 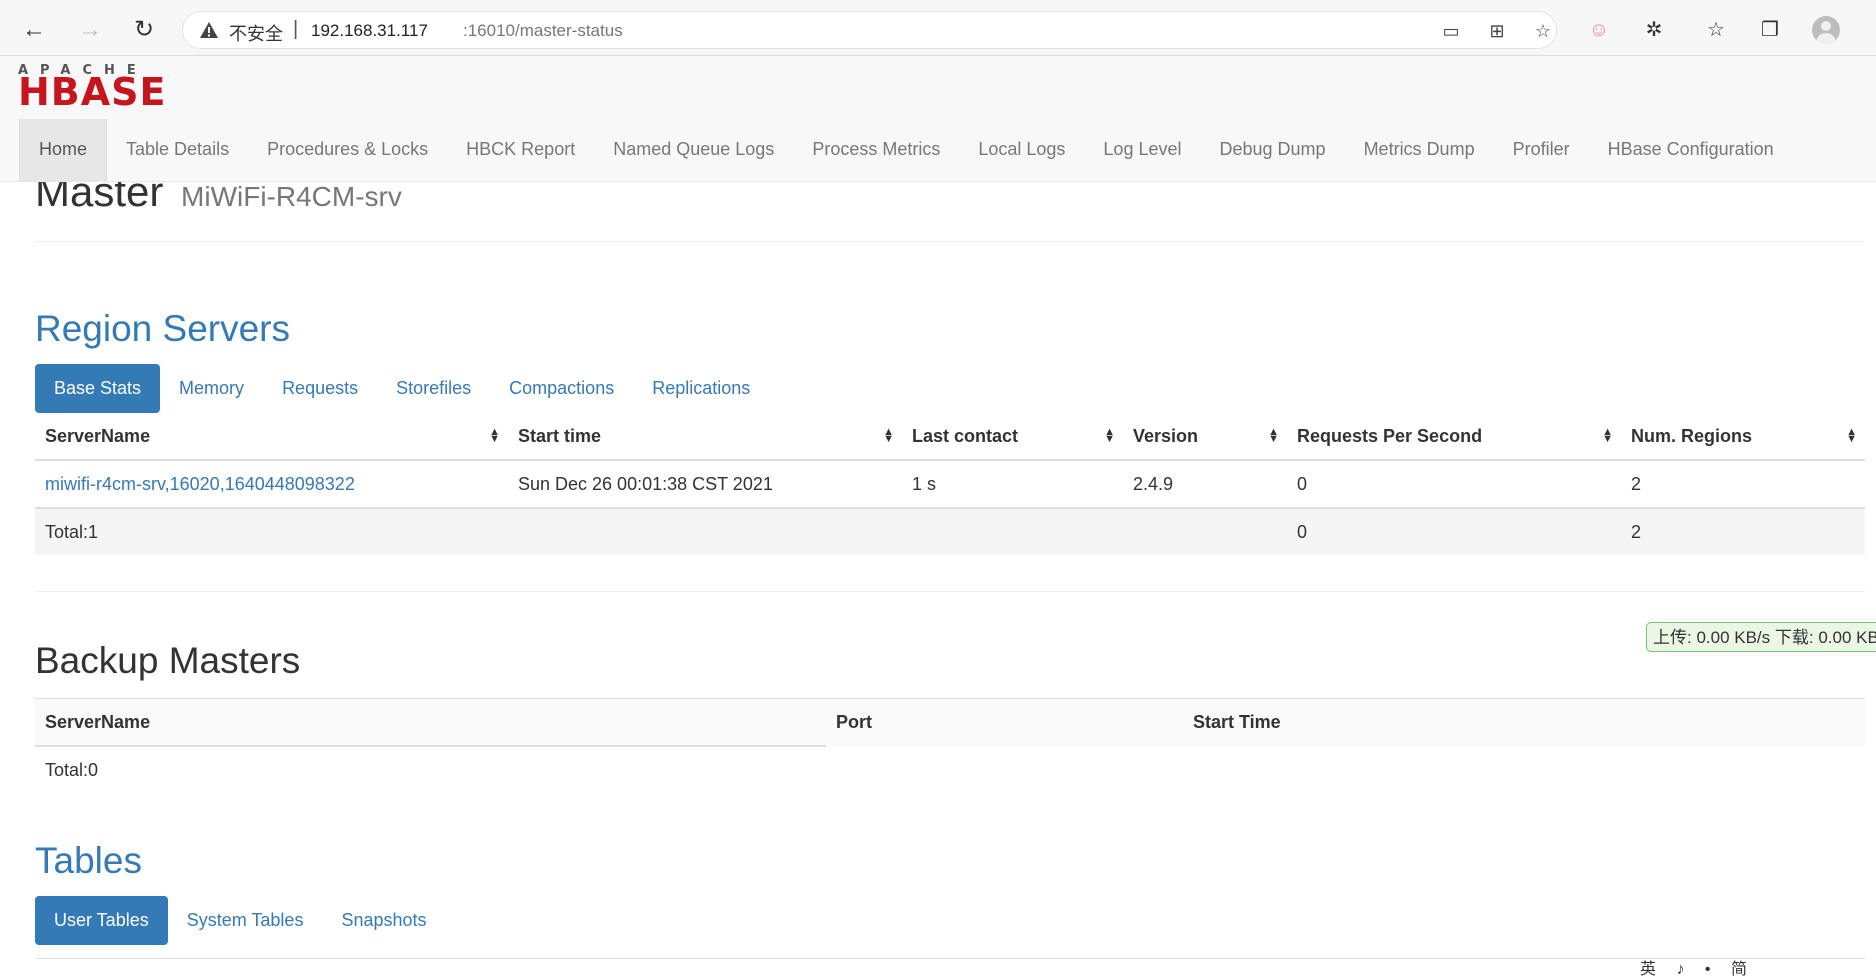 I want to click on tab-user-tables: User Tables, so click(x=101, y=920).